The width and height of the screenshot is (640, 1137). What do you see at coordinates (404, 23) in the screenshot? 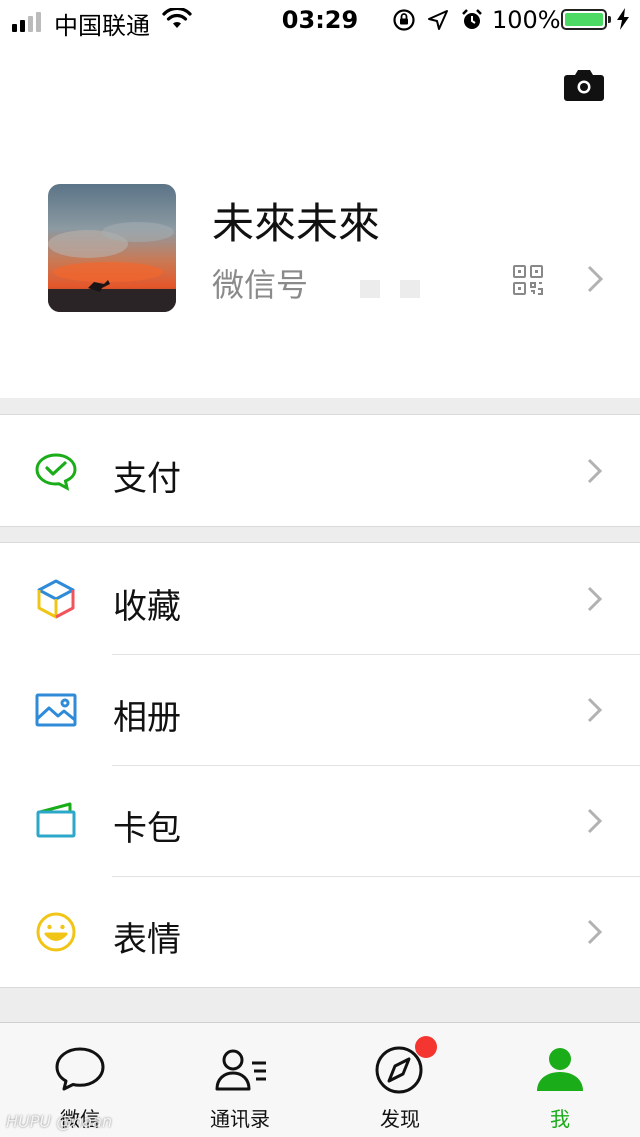
I see `orientation-lock-icon` at bounding box center [404, 23].